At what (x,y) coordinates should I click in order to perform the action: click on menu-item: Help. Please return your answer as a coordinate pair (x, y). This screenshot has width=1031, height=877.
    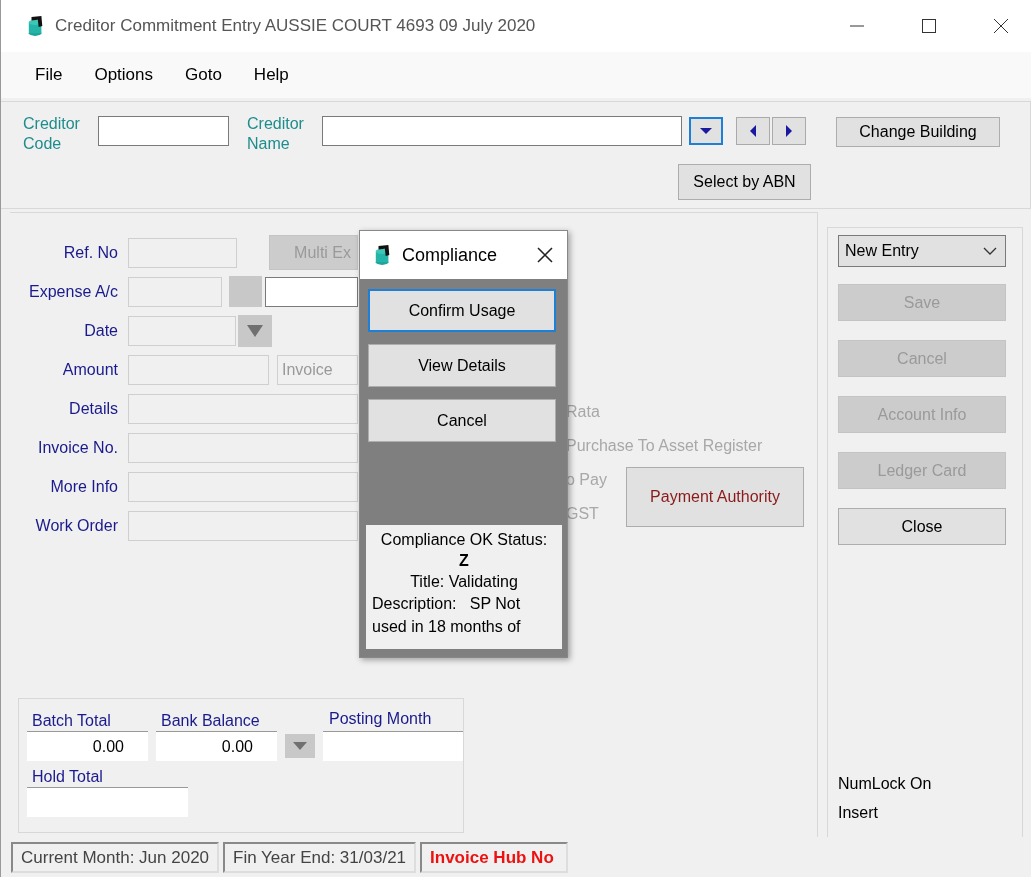
    Looking at the image, I should click on (271, 75).